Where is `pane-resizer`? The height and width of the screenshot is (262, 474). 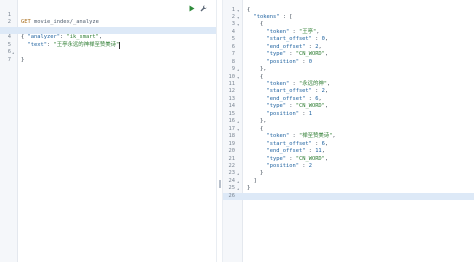
pane-resizer is located at coordinates (219, 131).